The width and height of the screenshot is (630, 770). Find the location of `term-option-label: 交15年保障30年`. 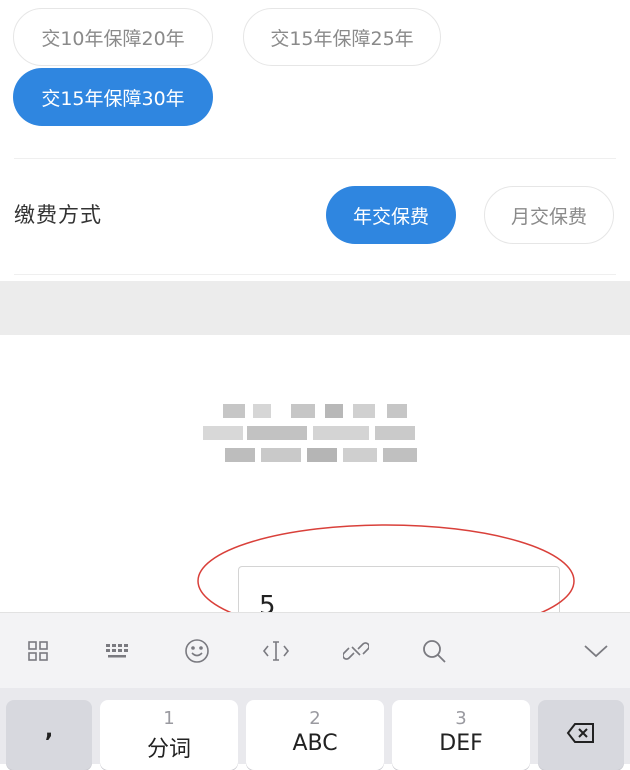

term-option-label: 交15年保障30年 is located at coordinates (113, 98).